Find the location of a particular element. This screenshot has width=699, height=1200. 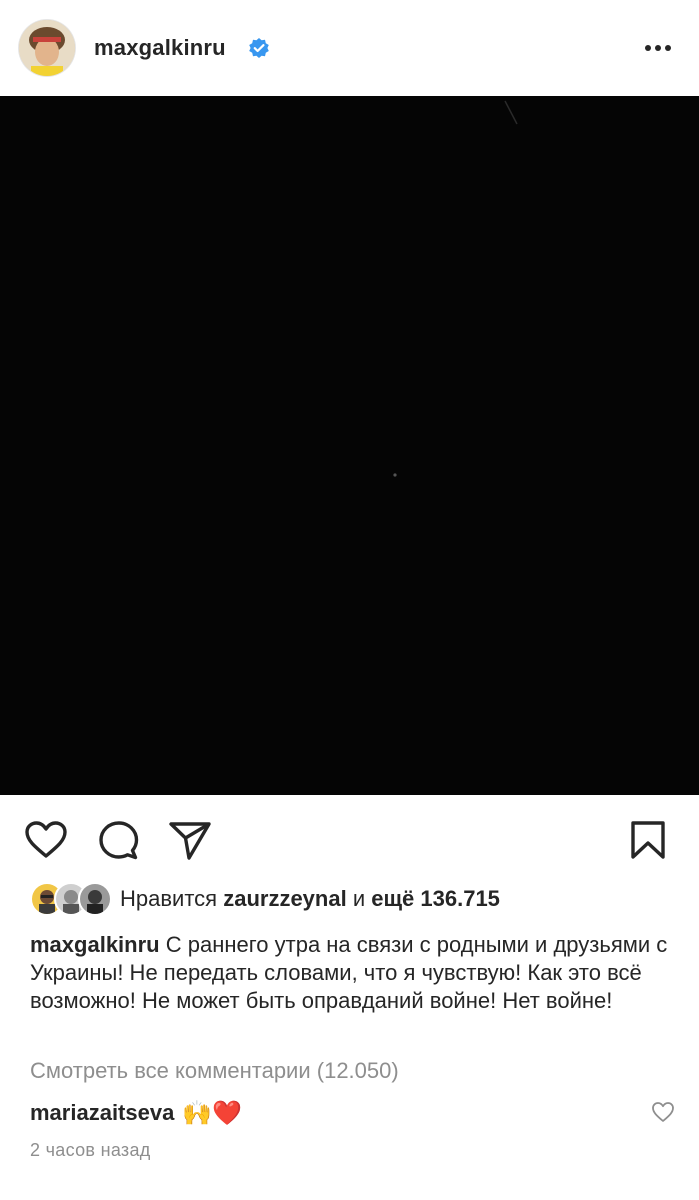

likes-prefix: Нравится is located at coordinates (169, 898).